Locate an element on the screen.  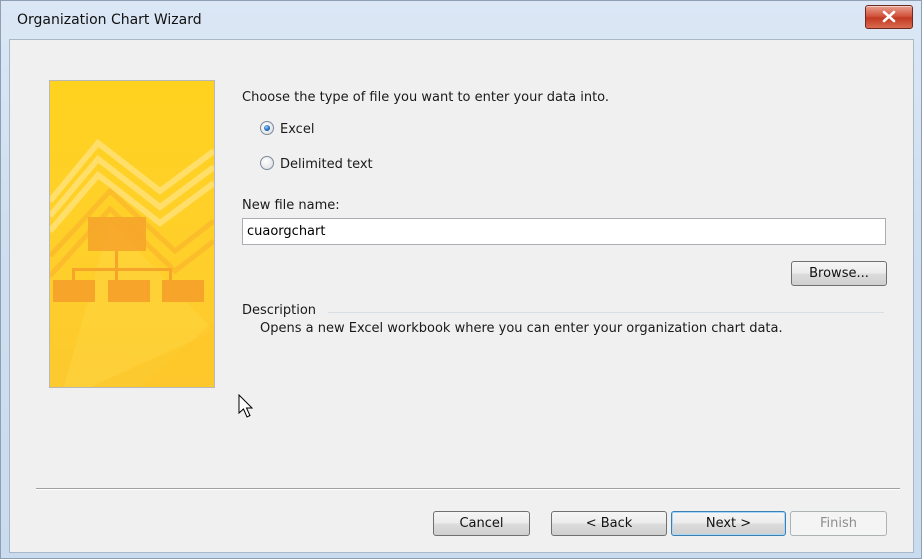
close-button is located at coordinates (889, 17).